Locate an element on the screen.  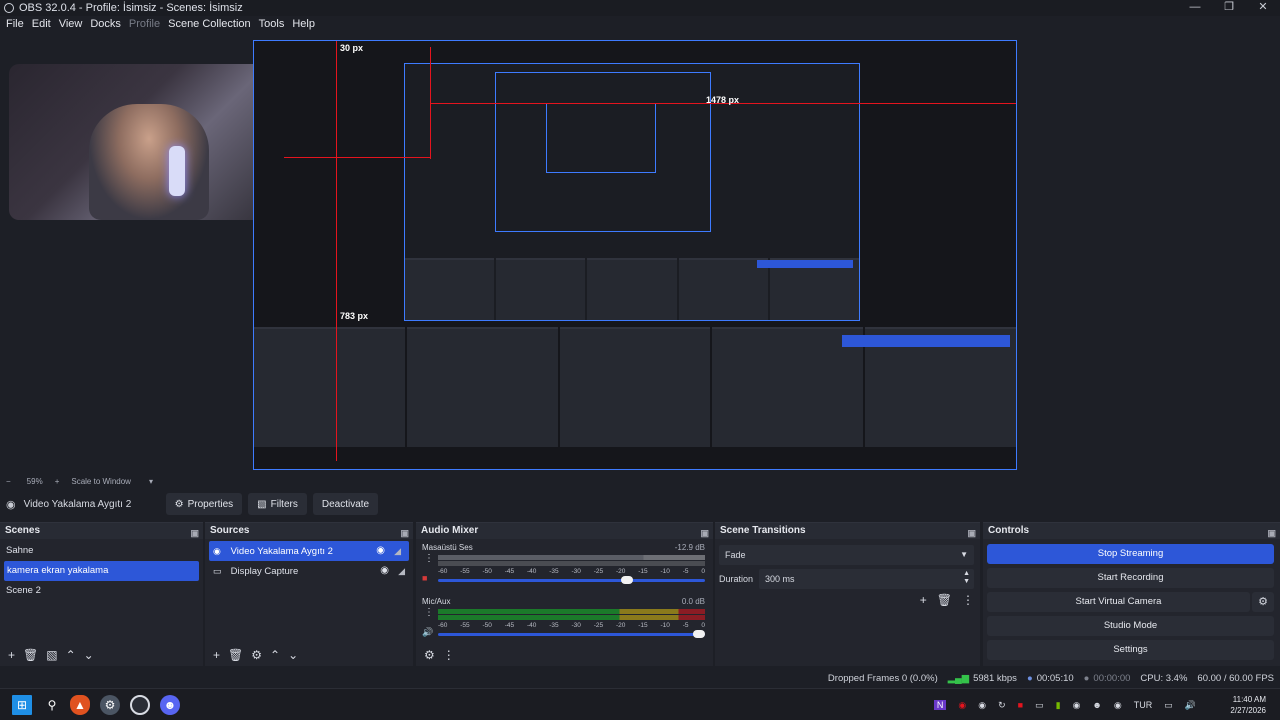
app-tray-icon: ◉ is located at coordinates (962, 705).